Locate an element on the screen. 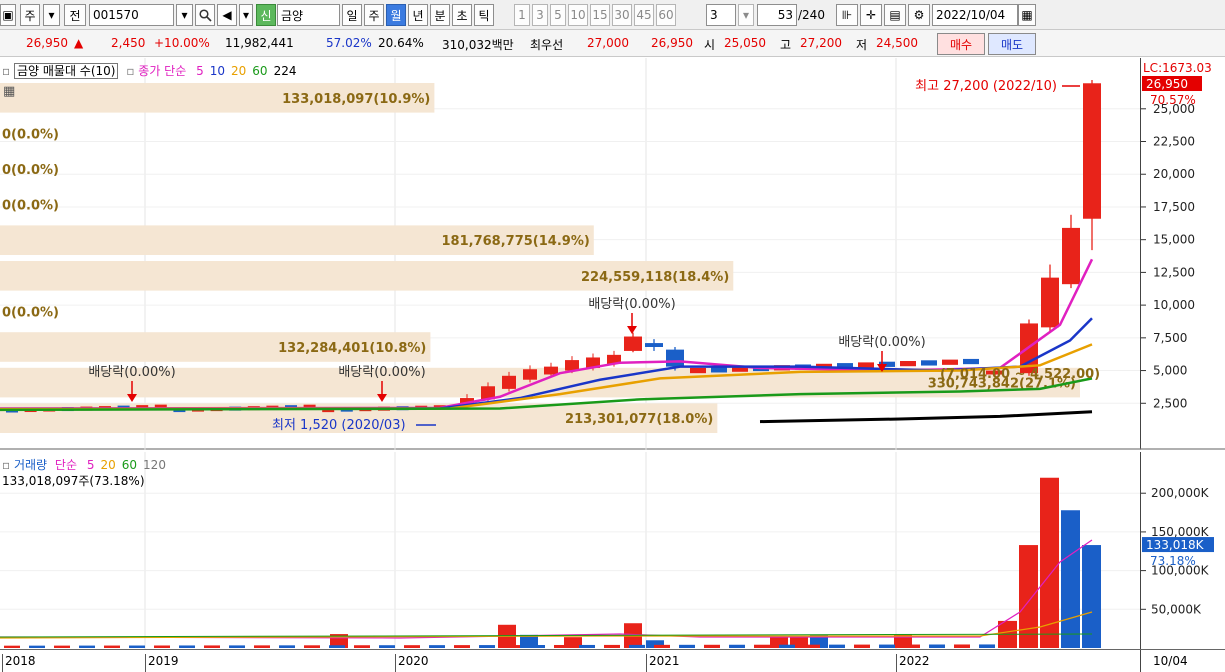  price-tick-label: 17,500 is located at coordinates (1174, 207).